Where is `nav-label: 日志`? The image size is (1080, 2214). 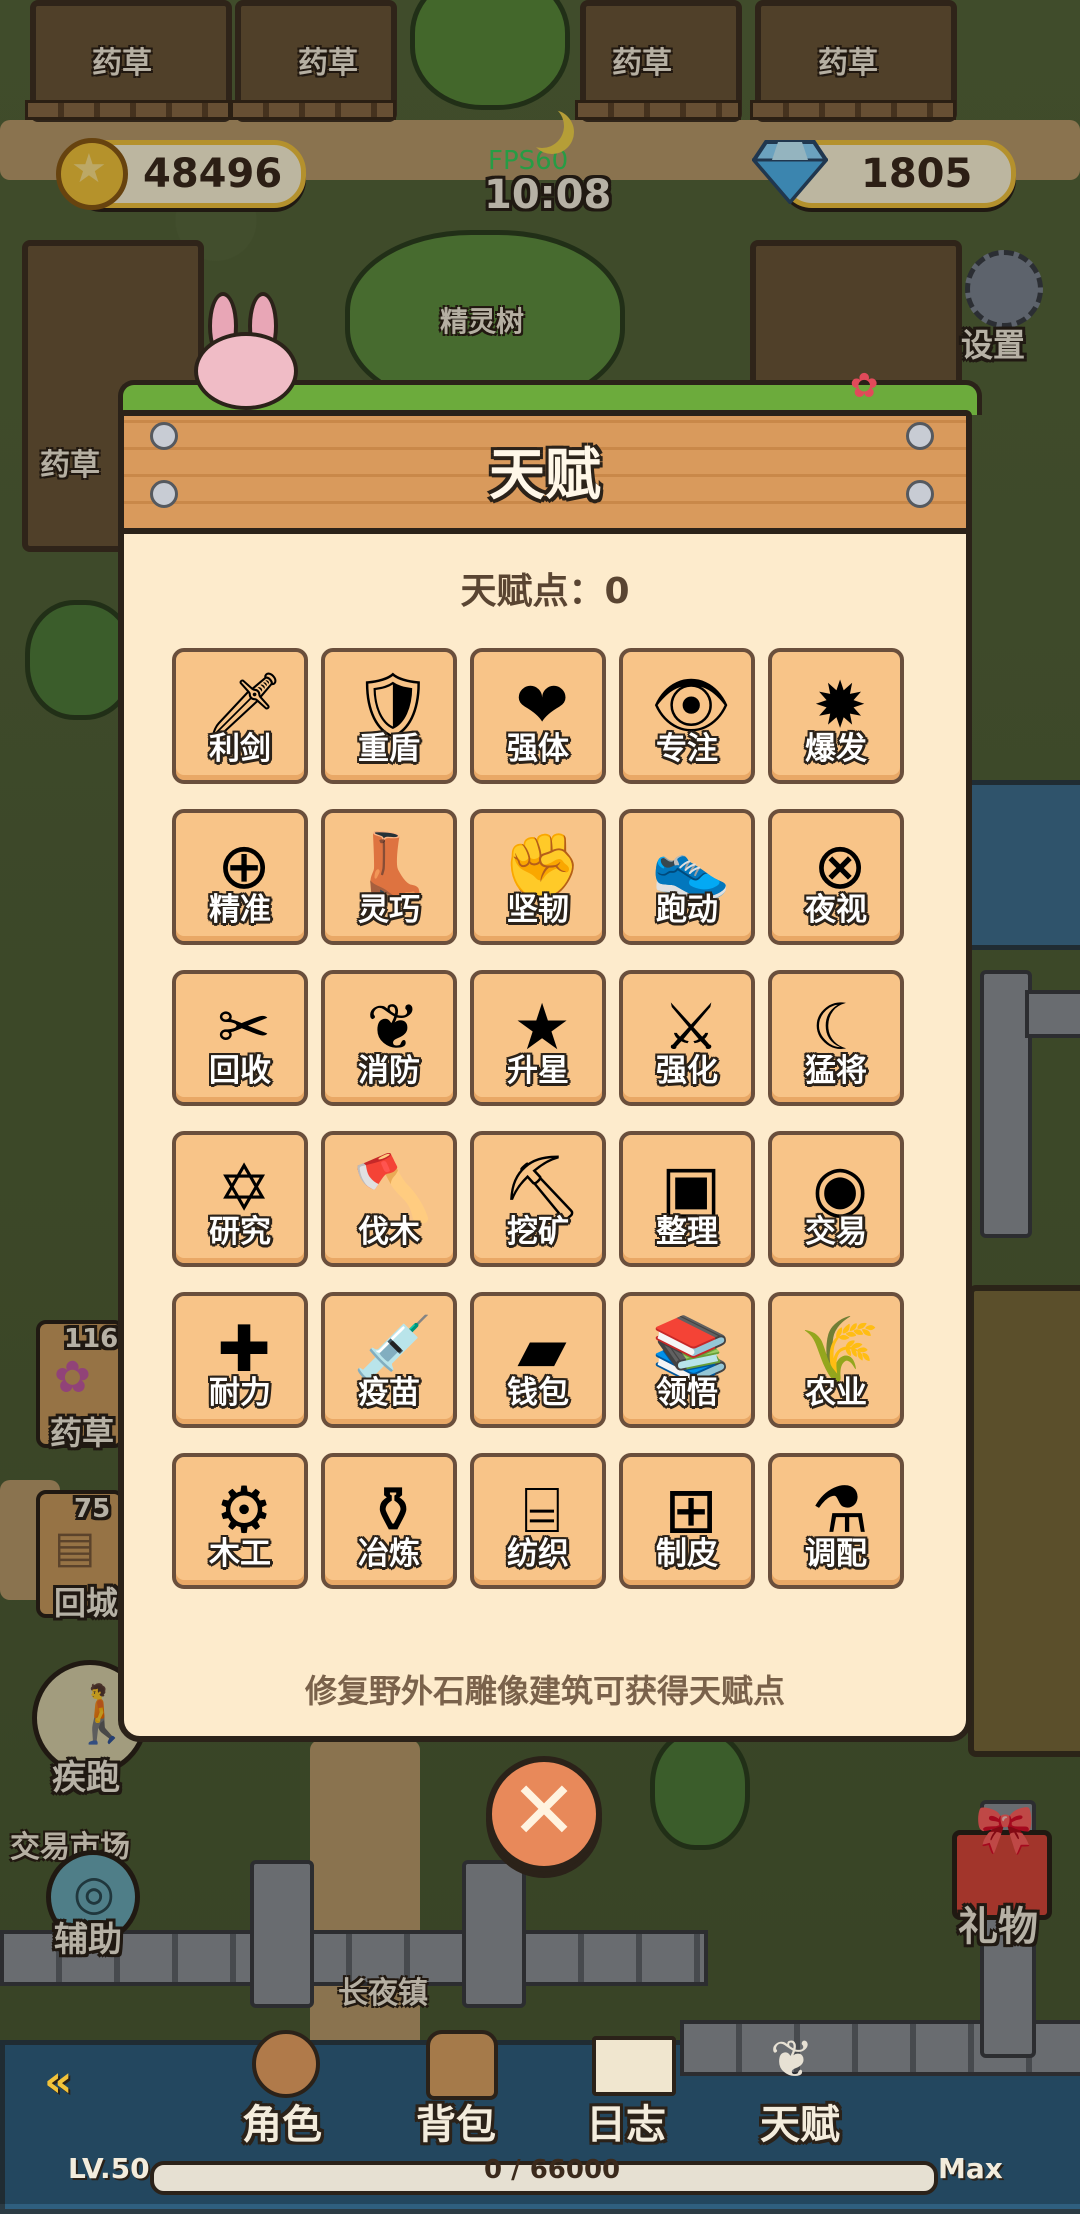
nav-label: 日志 is located at coordinates (626, 2125).